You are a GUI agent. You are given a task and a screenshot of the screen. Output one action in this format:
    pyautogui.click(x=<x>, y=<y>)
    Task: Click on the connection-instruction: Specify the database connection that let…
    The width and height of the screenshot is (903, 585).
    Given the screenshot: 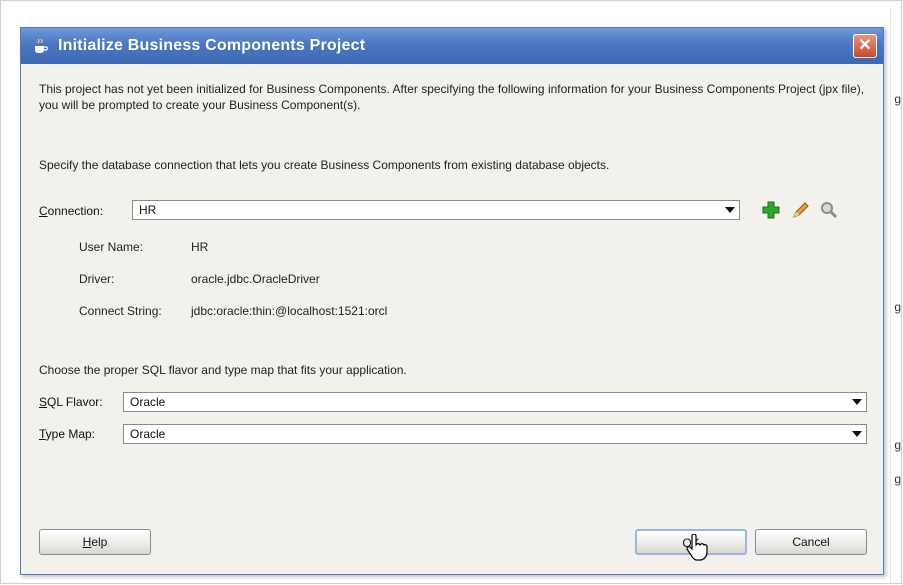 What is the action you would take?
    pyautogui.click(x=324, y=165)
    